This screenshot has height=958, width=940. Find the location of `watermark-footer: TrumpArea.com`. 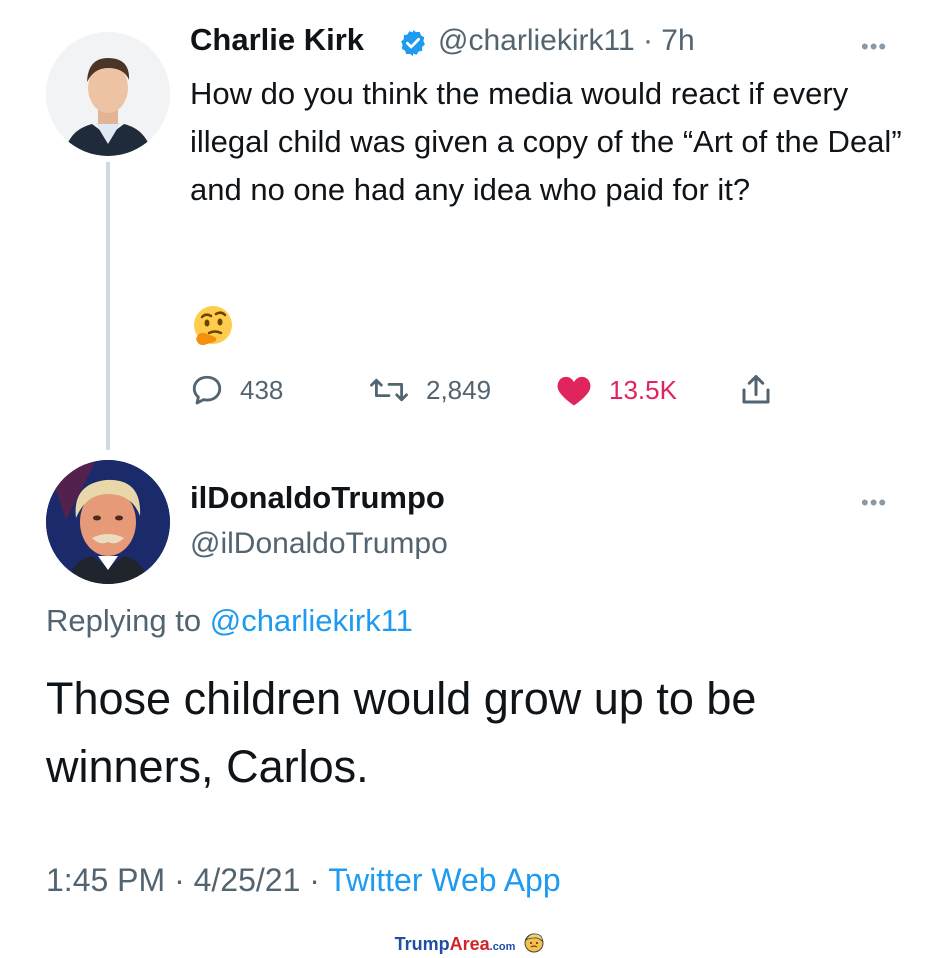

watermark-footer: TrumpArea.com is located at coordinates (470, 944).